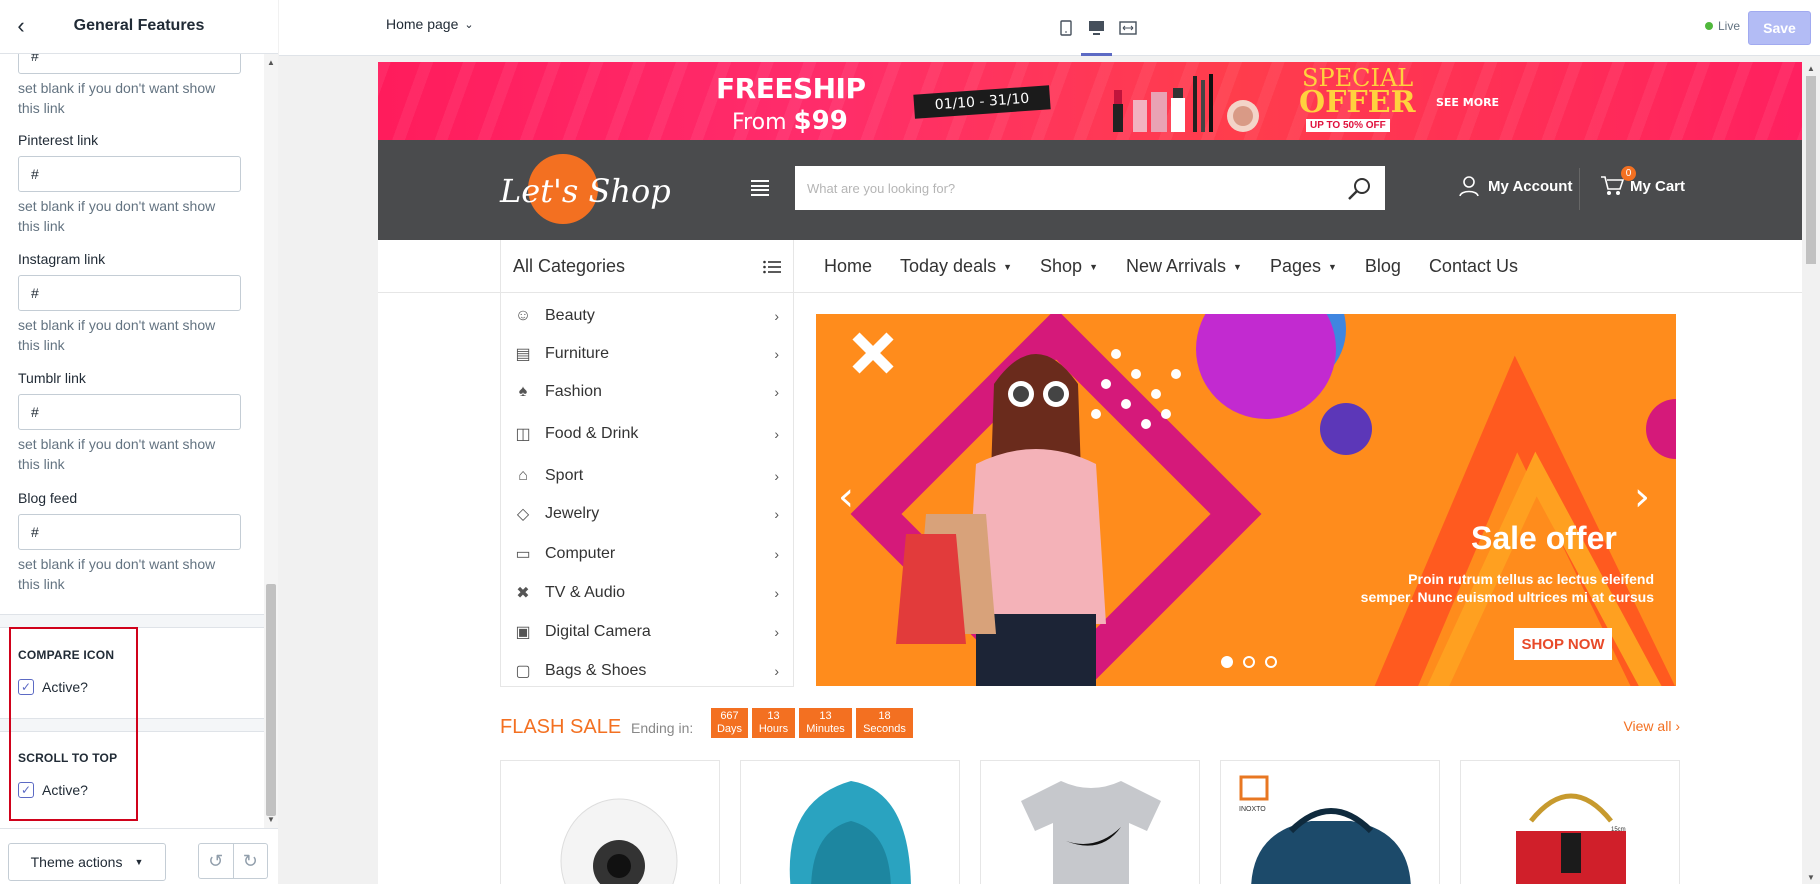  What do you see at coordinates (87, 862) in the screenshot?
I see `theme-actions-button: Theme actions ▼` at bounding box center [87, 862].